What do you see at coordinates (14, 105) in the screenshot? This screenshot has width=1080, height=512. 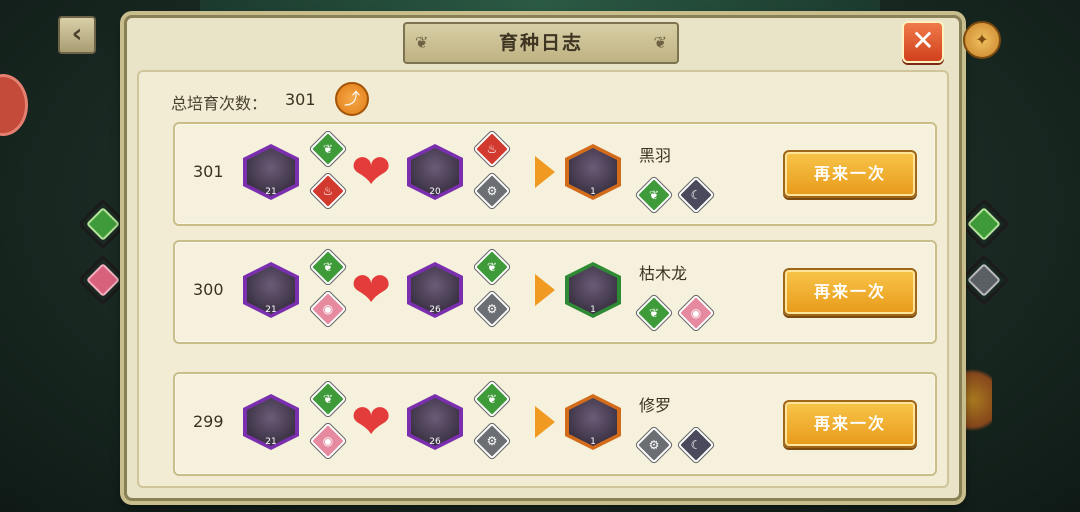 I see `side-notification-bubble` at bounding box center [14, 105].